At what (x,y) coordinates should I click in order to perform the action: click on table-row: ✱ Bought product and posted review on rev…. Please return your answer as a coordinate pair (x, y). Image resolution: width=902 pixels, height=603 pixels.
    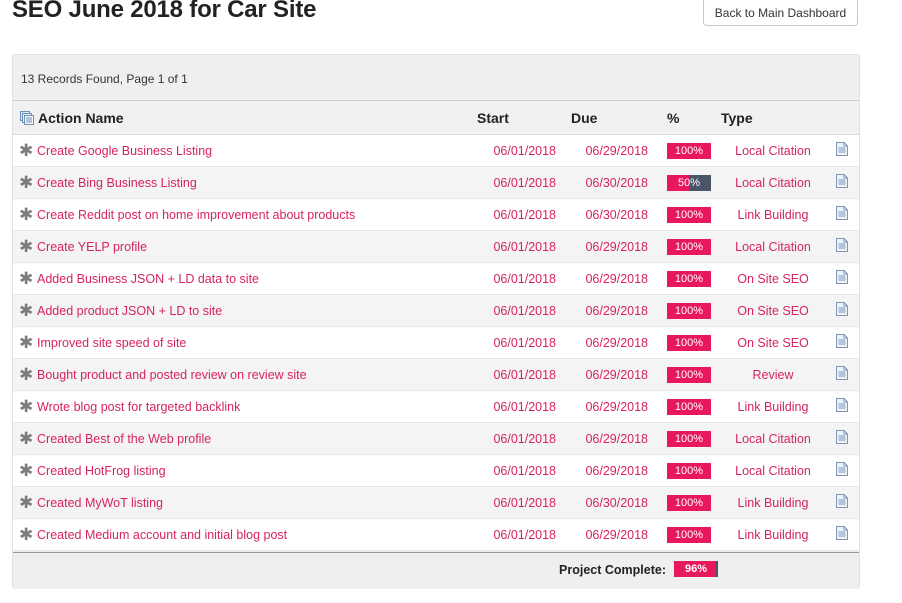
    Looking at the image, I should click on (436, 374).